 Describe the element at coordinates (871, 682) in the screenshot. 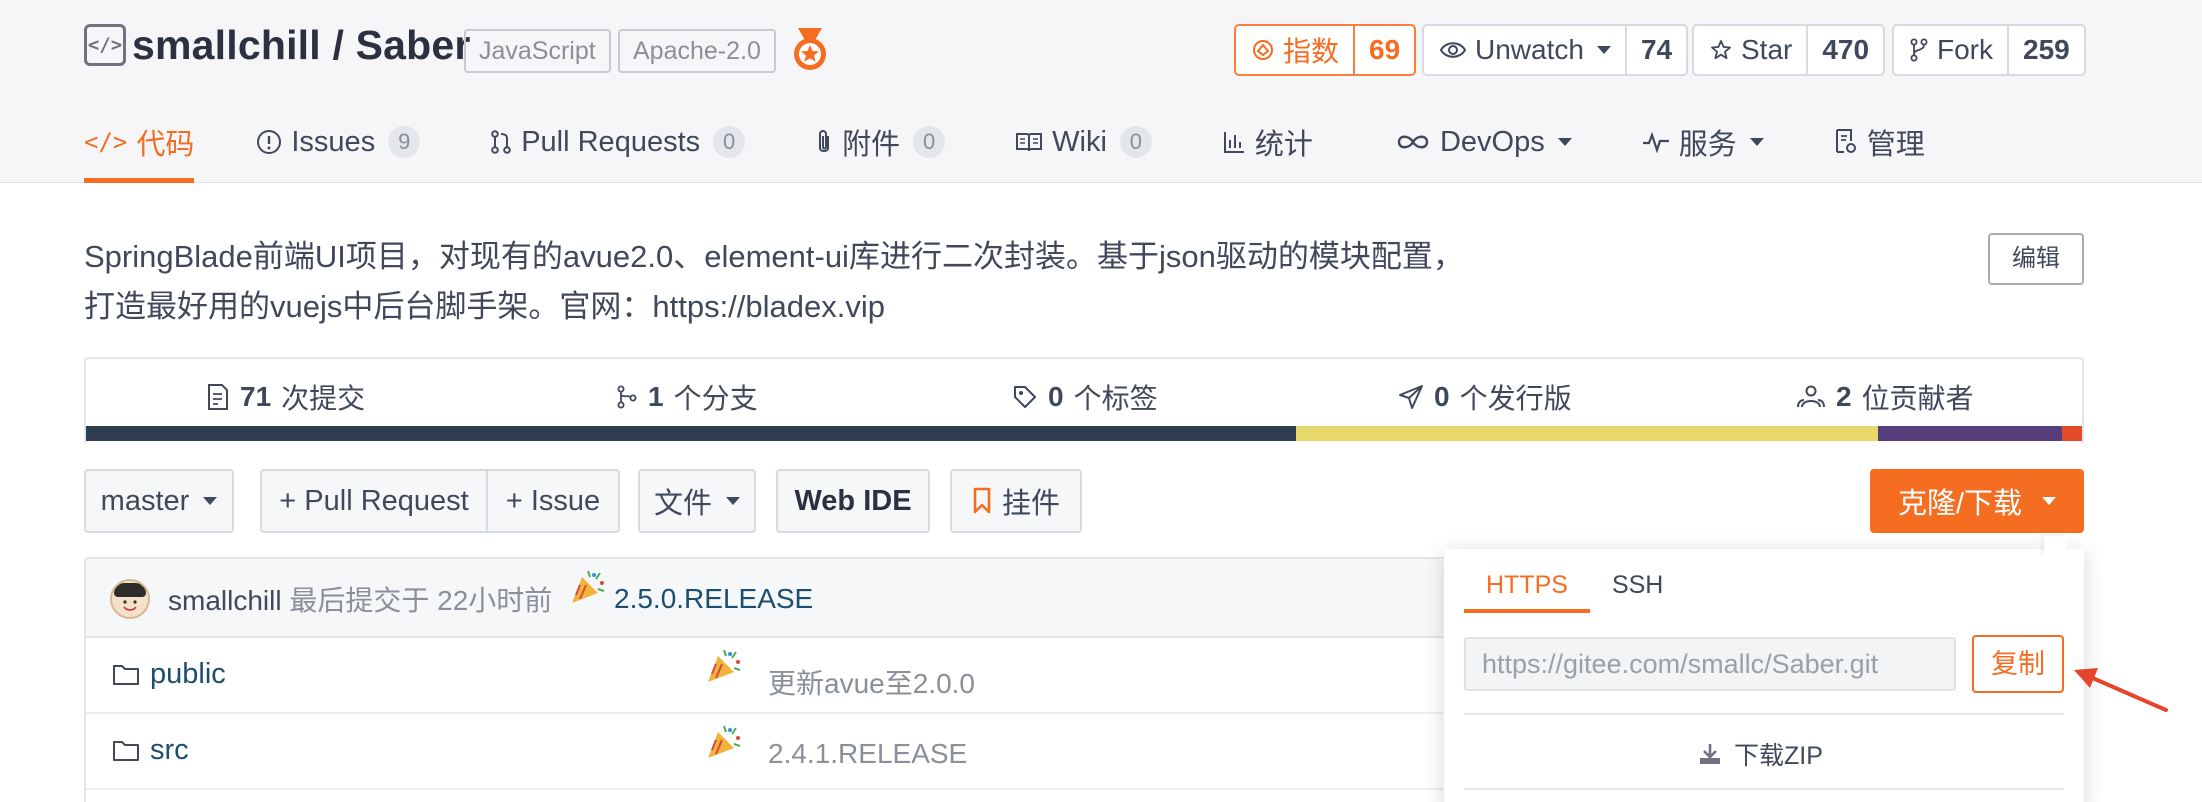

I see `file-commit-message: 更新avue至2.0.0` at that location.